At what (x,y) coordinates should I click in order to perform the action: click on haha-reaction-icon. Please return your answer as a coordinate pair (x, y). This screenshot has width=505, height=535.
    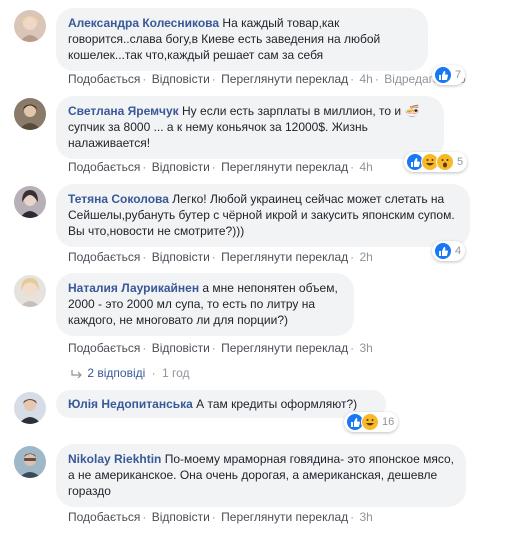
    Looking at the image, I should click on (370, 422).